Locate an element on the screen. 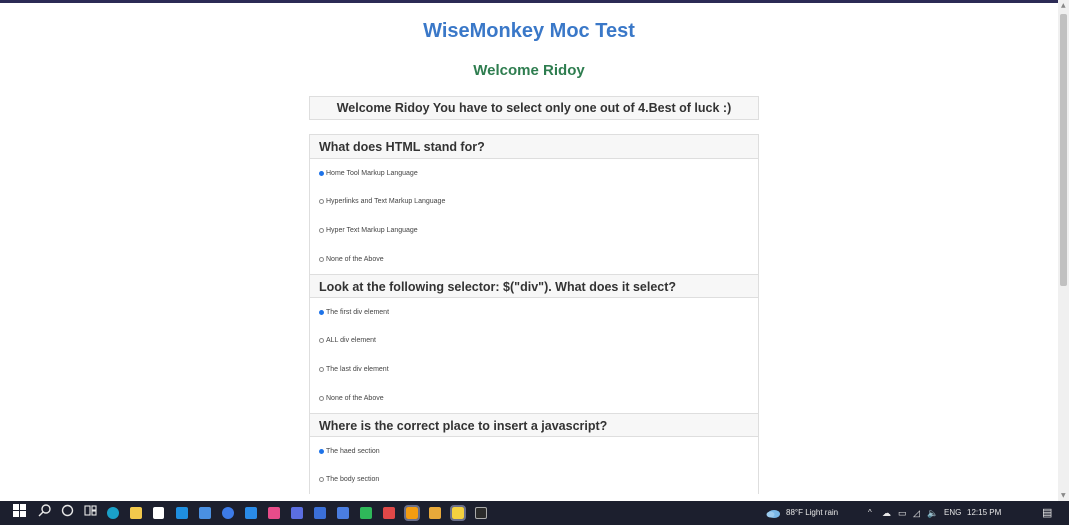 The height and width of the screenshot is (525, 1069). window-top-border is located at coordinates (529, 1).